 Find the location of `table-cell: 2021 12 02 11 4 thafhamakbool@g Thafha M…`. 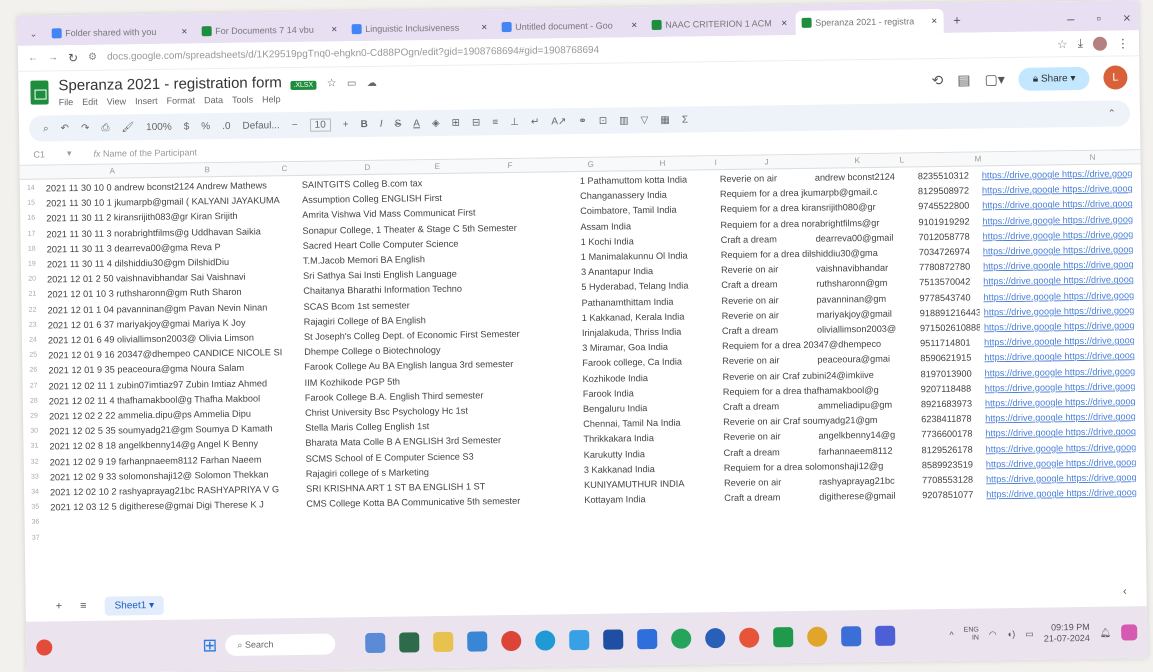

table-cell: 2021 12 02 11 4 thafhamakbool@g Thafha M… is located at coordinates (174, 399).